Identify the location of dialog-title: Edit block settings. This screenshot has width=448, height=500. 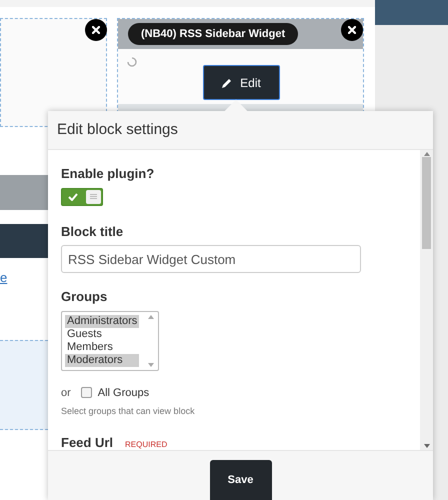
(117, 130).